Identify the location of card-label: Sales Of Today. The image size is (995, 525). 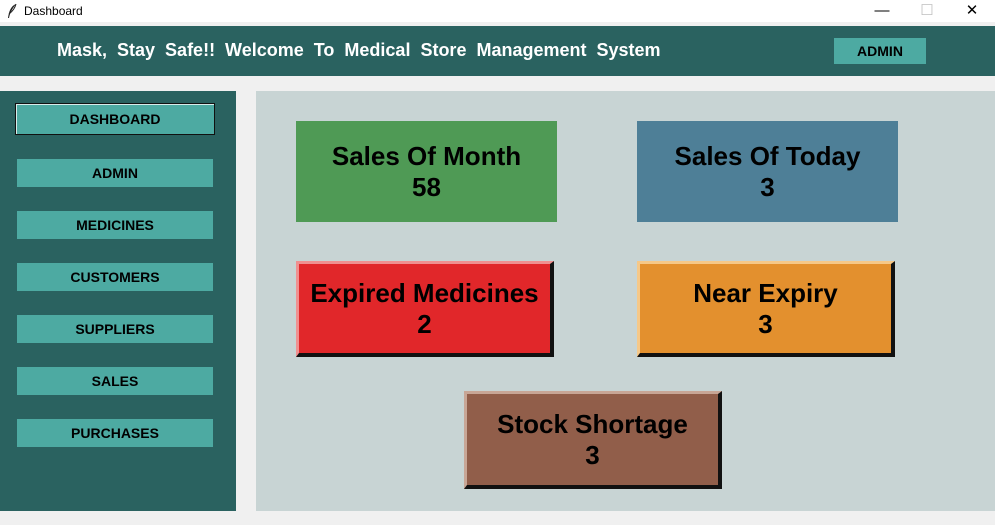
(767, 155).